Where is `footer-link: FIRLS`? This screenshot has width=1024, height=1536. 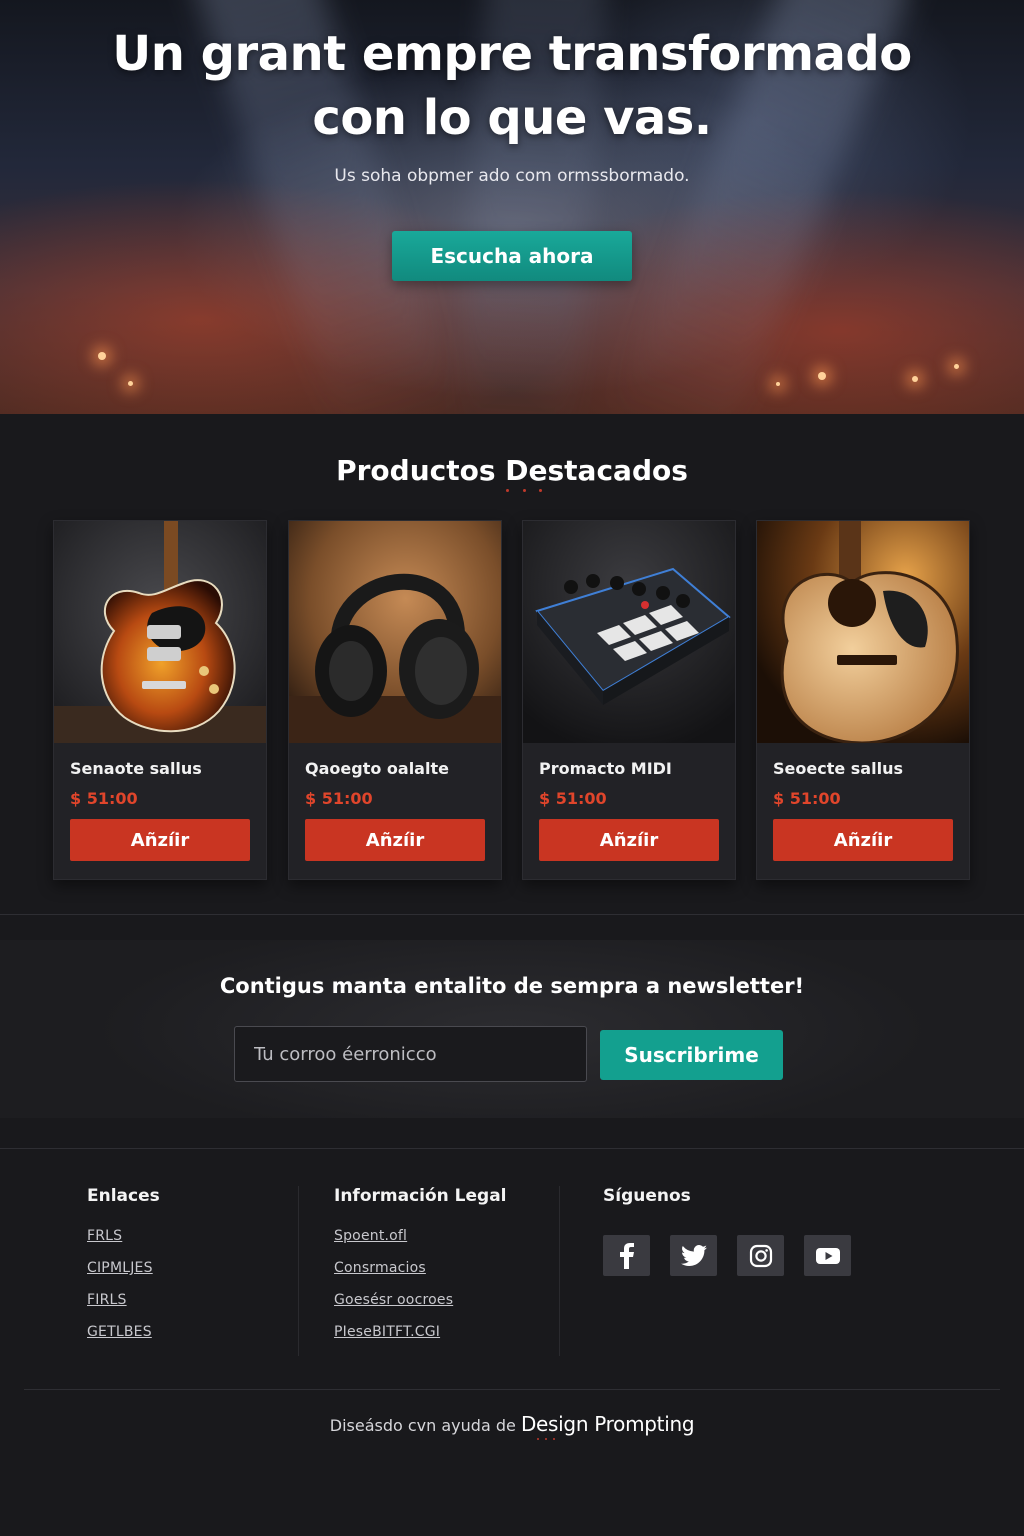
footer-link: FIRLS is located at coordinates (123, 1300).